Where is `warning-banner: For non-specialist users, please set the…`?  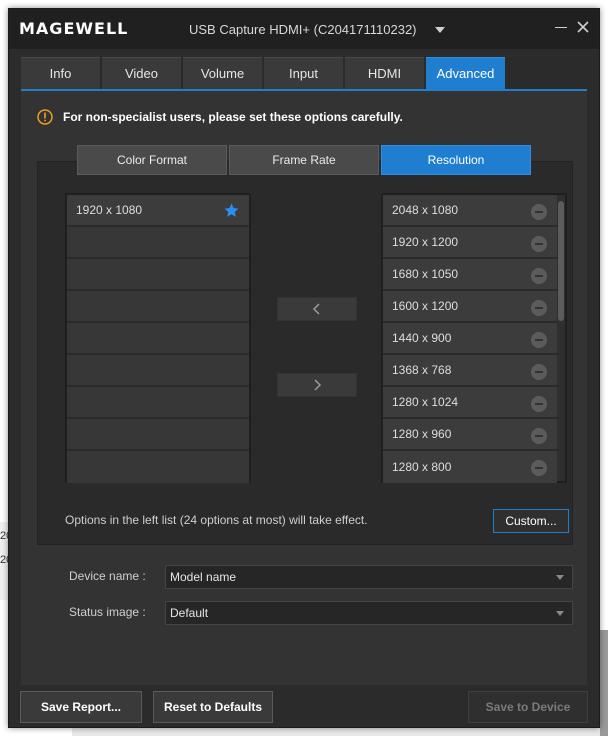
warning-banner: For non-specialist users, please set the… is located at coordinates (220, 117).